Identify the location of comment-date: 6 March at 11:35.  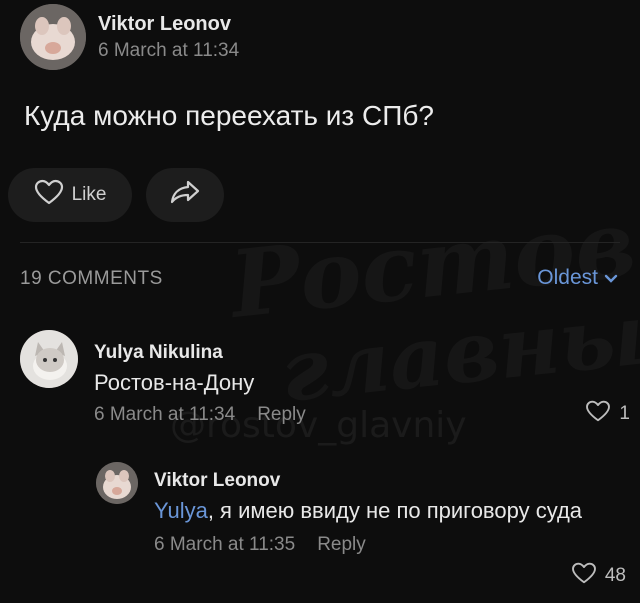
(225, 544).